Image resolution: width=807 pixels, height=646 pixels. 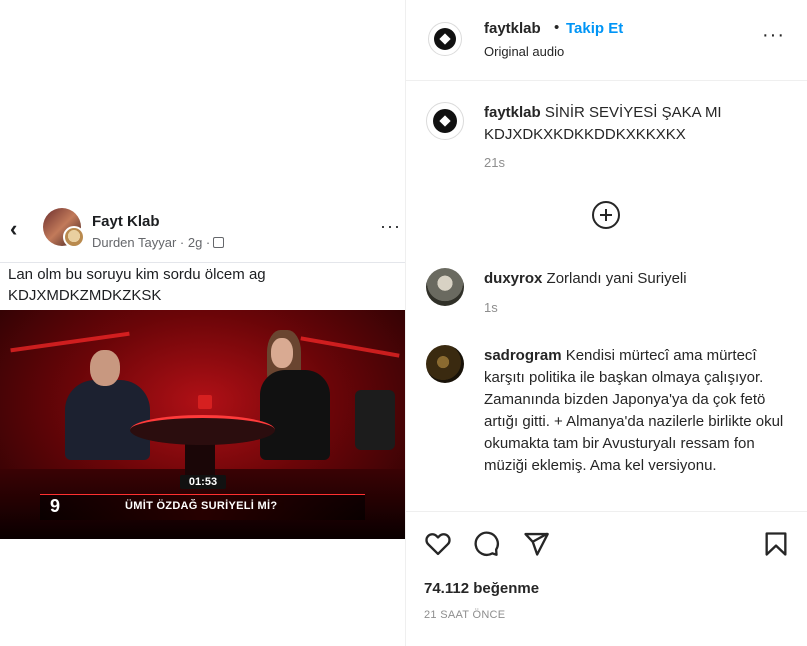 What do you see at coordinates (203, 482) in the screenshot?
I see `video-timestamp: 01:53` at bounding box center [203, 482].